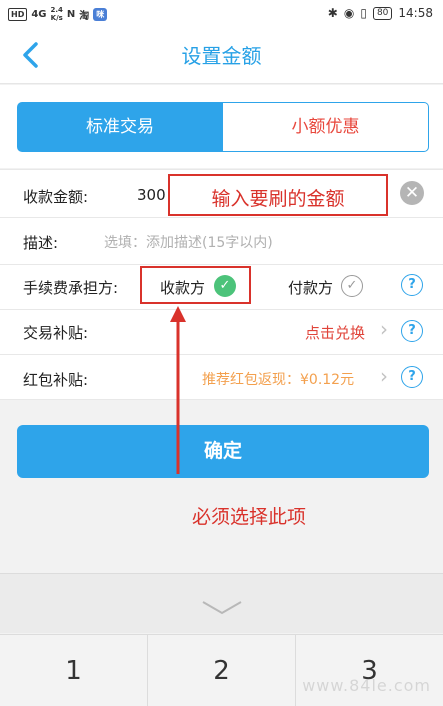 This screenshot has height=706, width=443. Describe the element at coordinates (332, 13) in the screenshot. I see `bluetooth-icon: ✱` at that location.